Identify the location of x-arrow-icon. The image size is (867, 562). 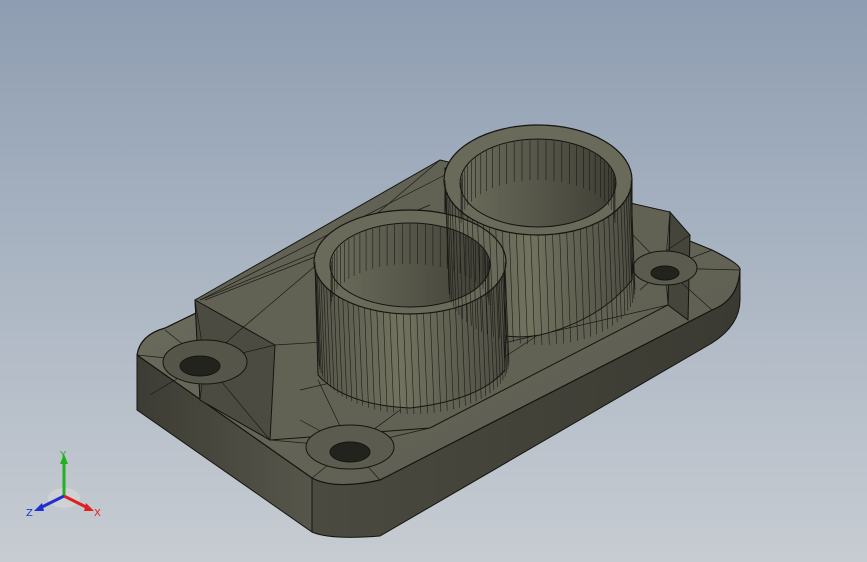
(89, 507).